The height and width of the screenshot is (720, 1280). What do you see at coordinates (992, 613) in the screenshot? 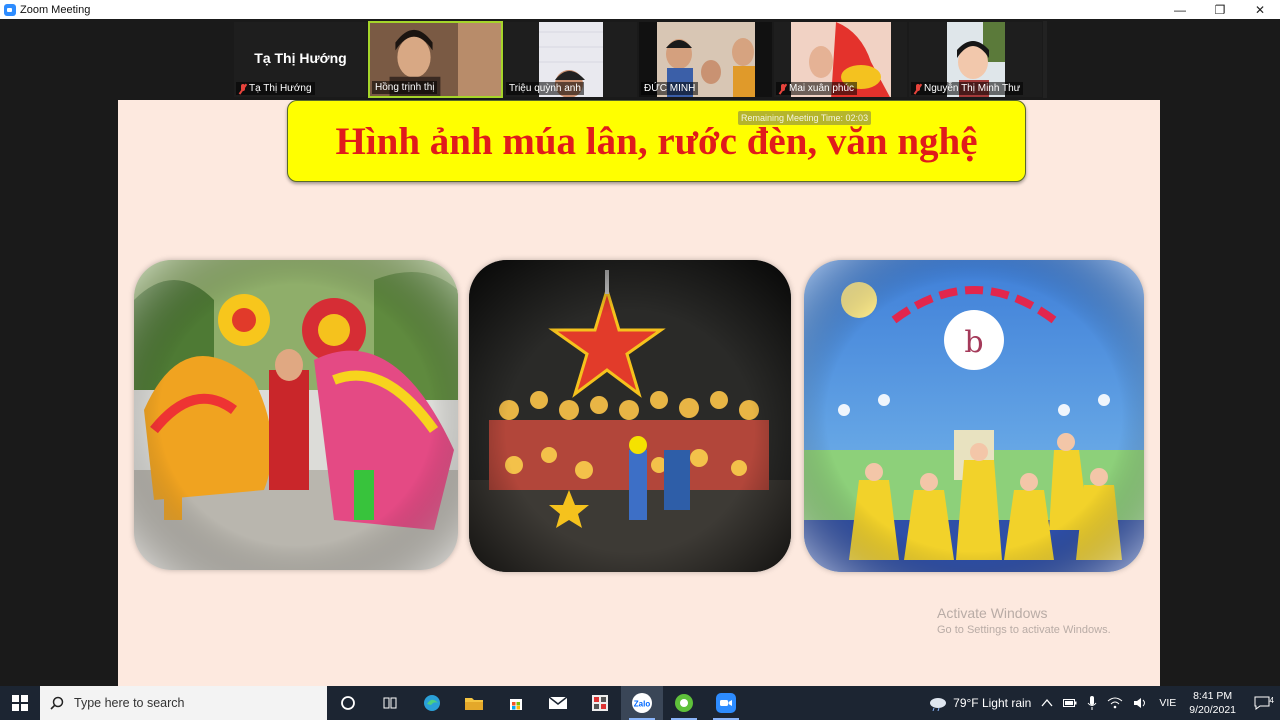
I see `watermark-title: Activate Windows` at bounding box center [992, 613].